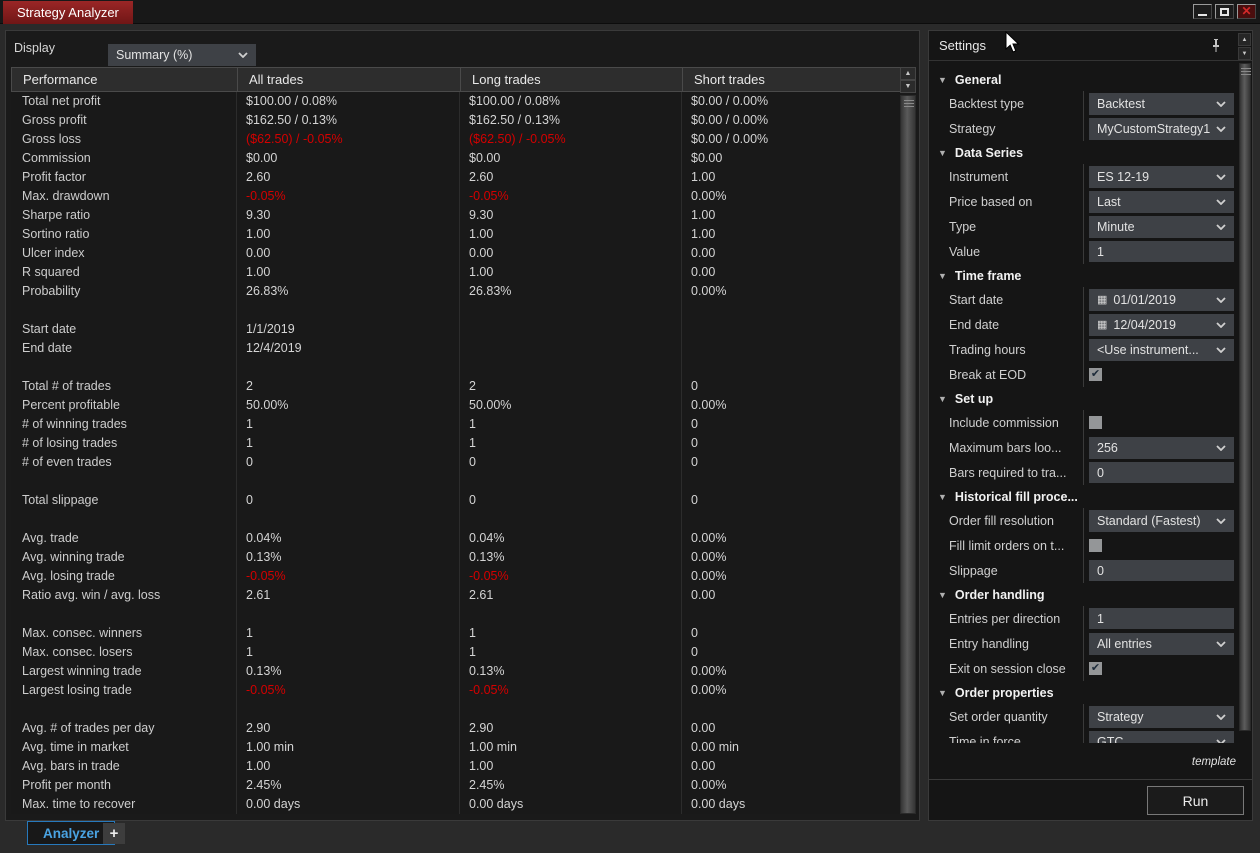 The height and width of the screenshot is (853, 1260). I want to click on table-cell: 0.04%, so click(570, 538).